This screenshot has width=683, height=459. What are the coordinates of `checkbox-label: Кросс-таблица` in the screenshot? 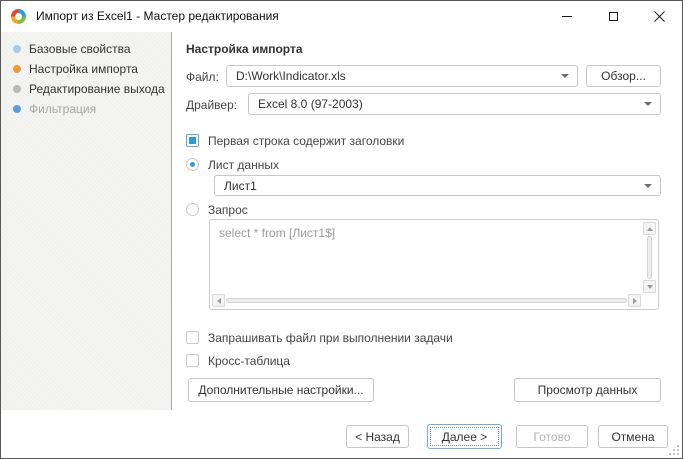 It's located at (249, 360).